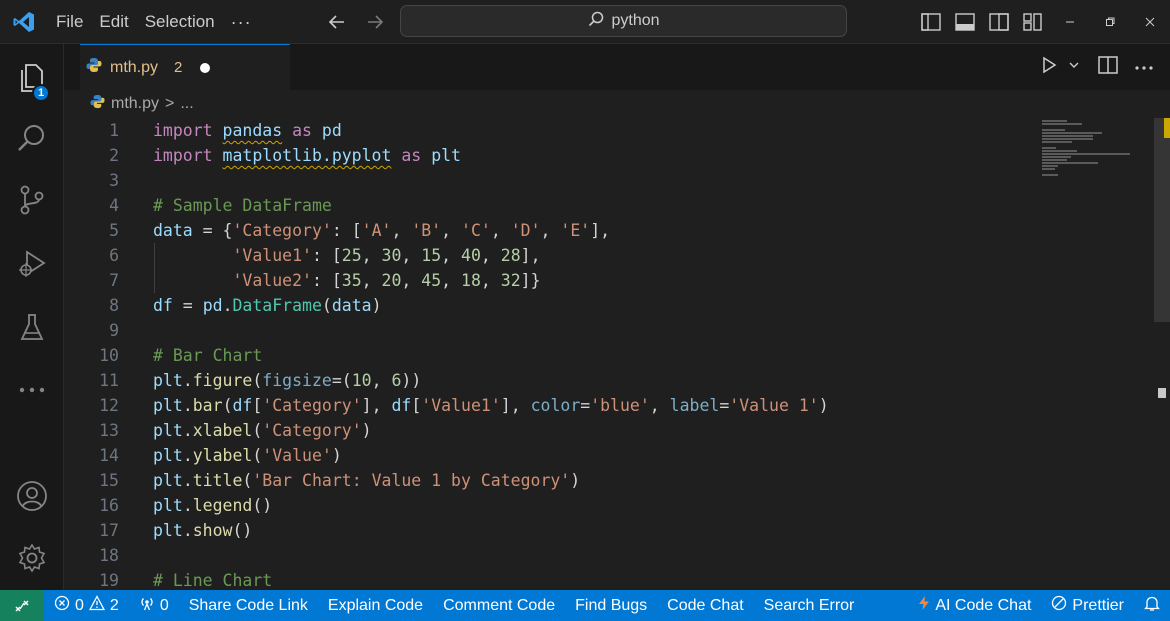  Describe the element at coordinates (1059, 605) in the screenshot. I see `prohibited-icon` at that location.